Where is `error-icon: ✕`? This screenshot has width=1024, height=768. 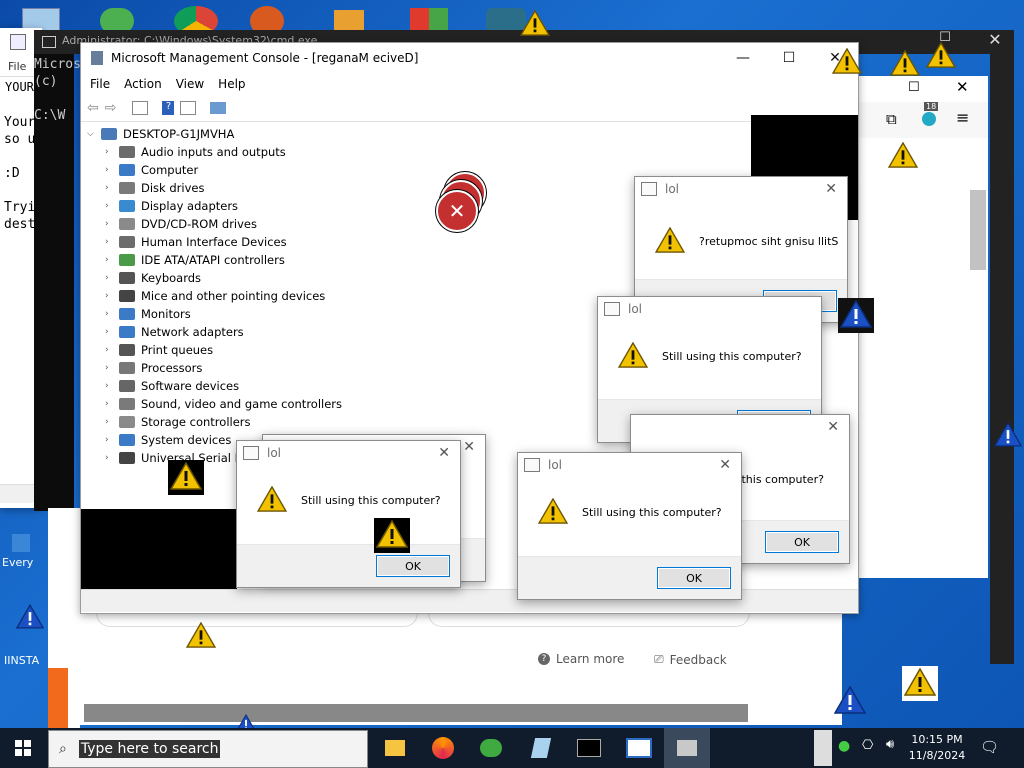
error-icon: ✕ is located at coordinates (457, 211).